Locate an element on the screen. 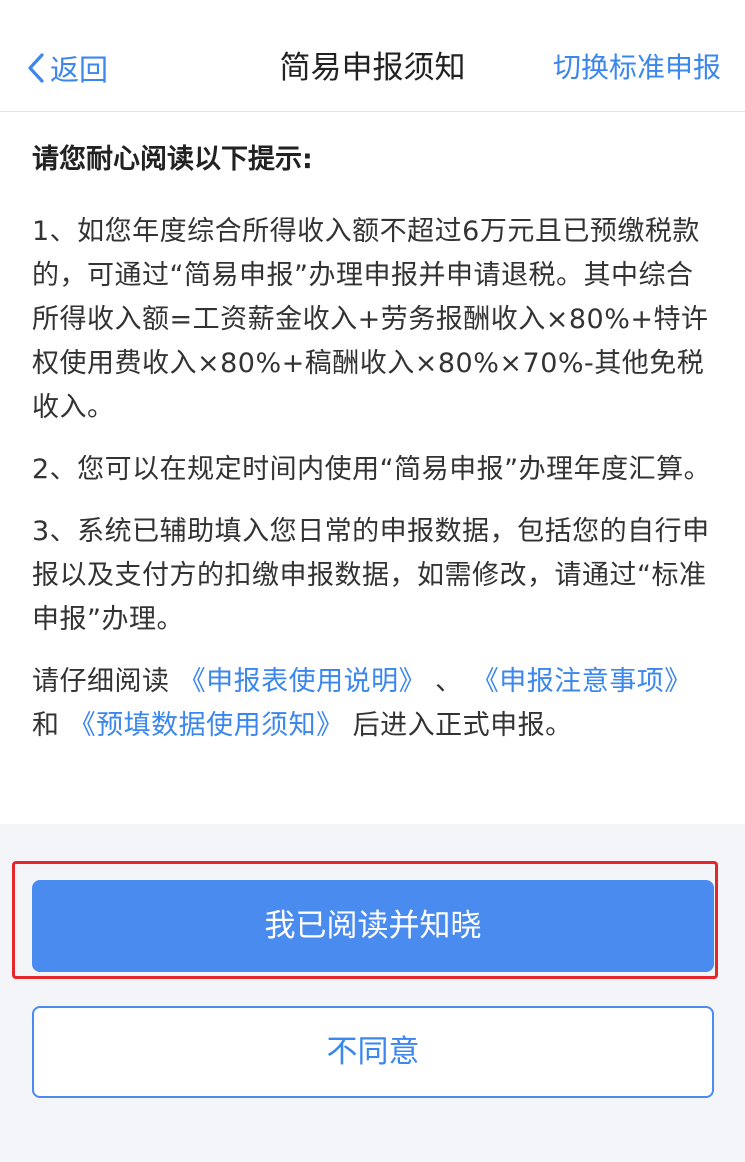 The height and width of the screenshot is (1162, 745). intro-heading: 请您耐心阅读以下提示: is located at coordinates (172, 159).